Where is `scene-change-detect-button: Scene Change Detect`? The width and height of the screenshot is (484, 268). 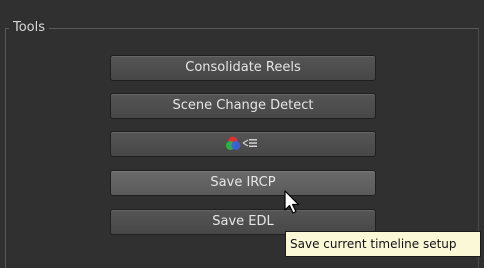 scene-change-detect-button: Scene Change Detect is located at coordinates (243, 106).